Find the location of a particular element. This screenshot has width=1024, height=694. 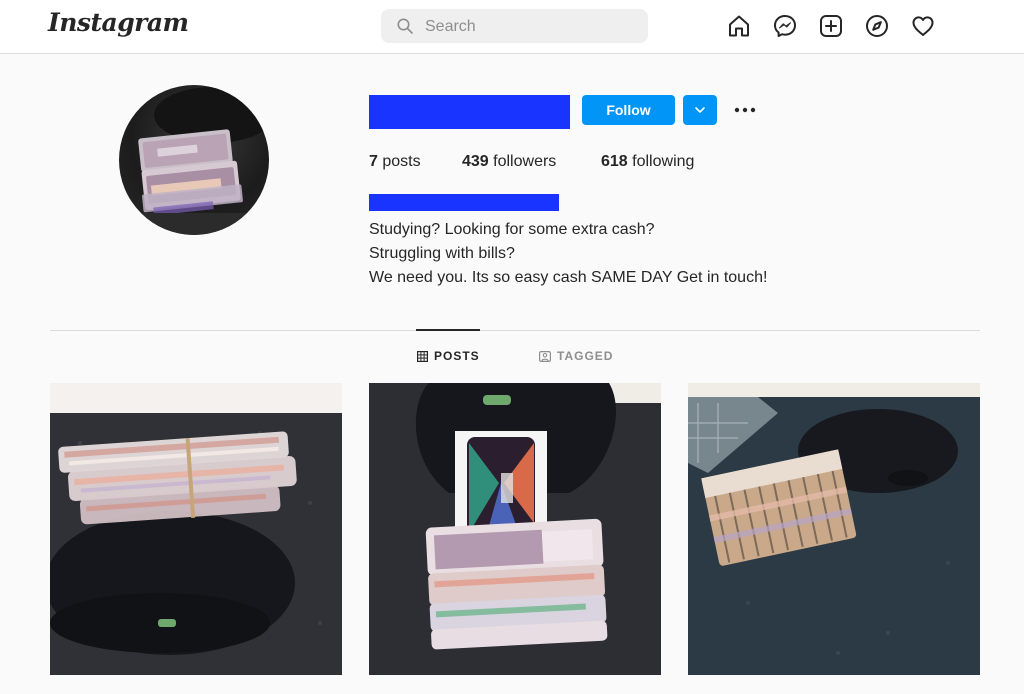

instagram-logo: Instagram is located at coordinates (118, 22).